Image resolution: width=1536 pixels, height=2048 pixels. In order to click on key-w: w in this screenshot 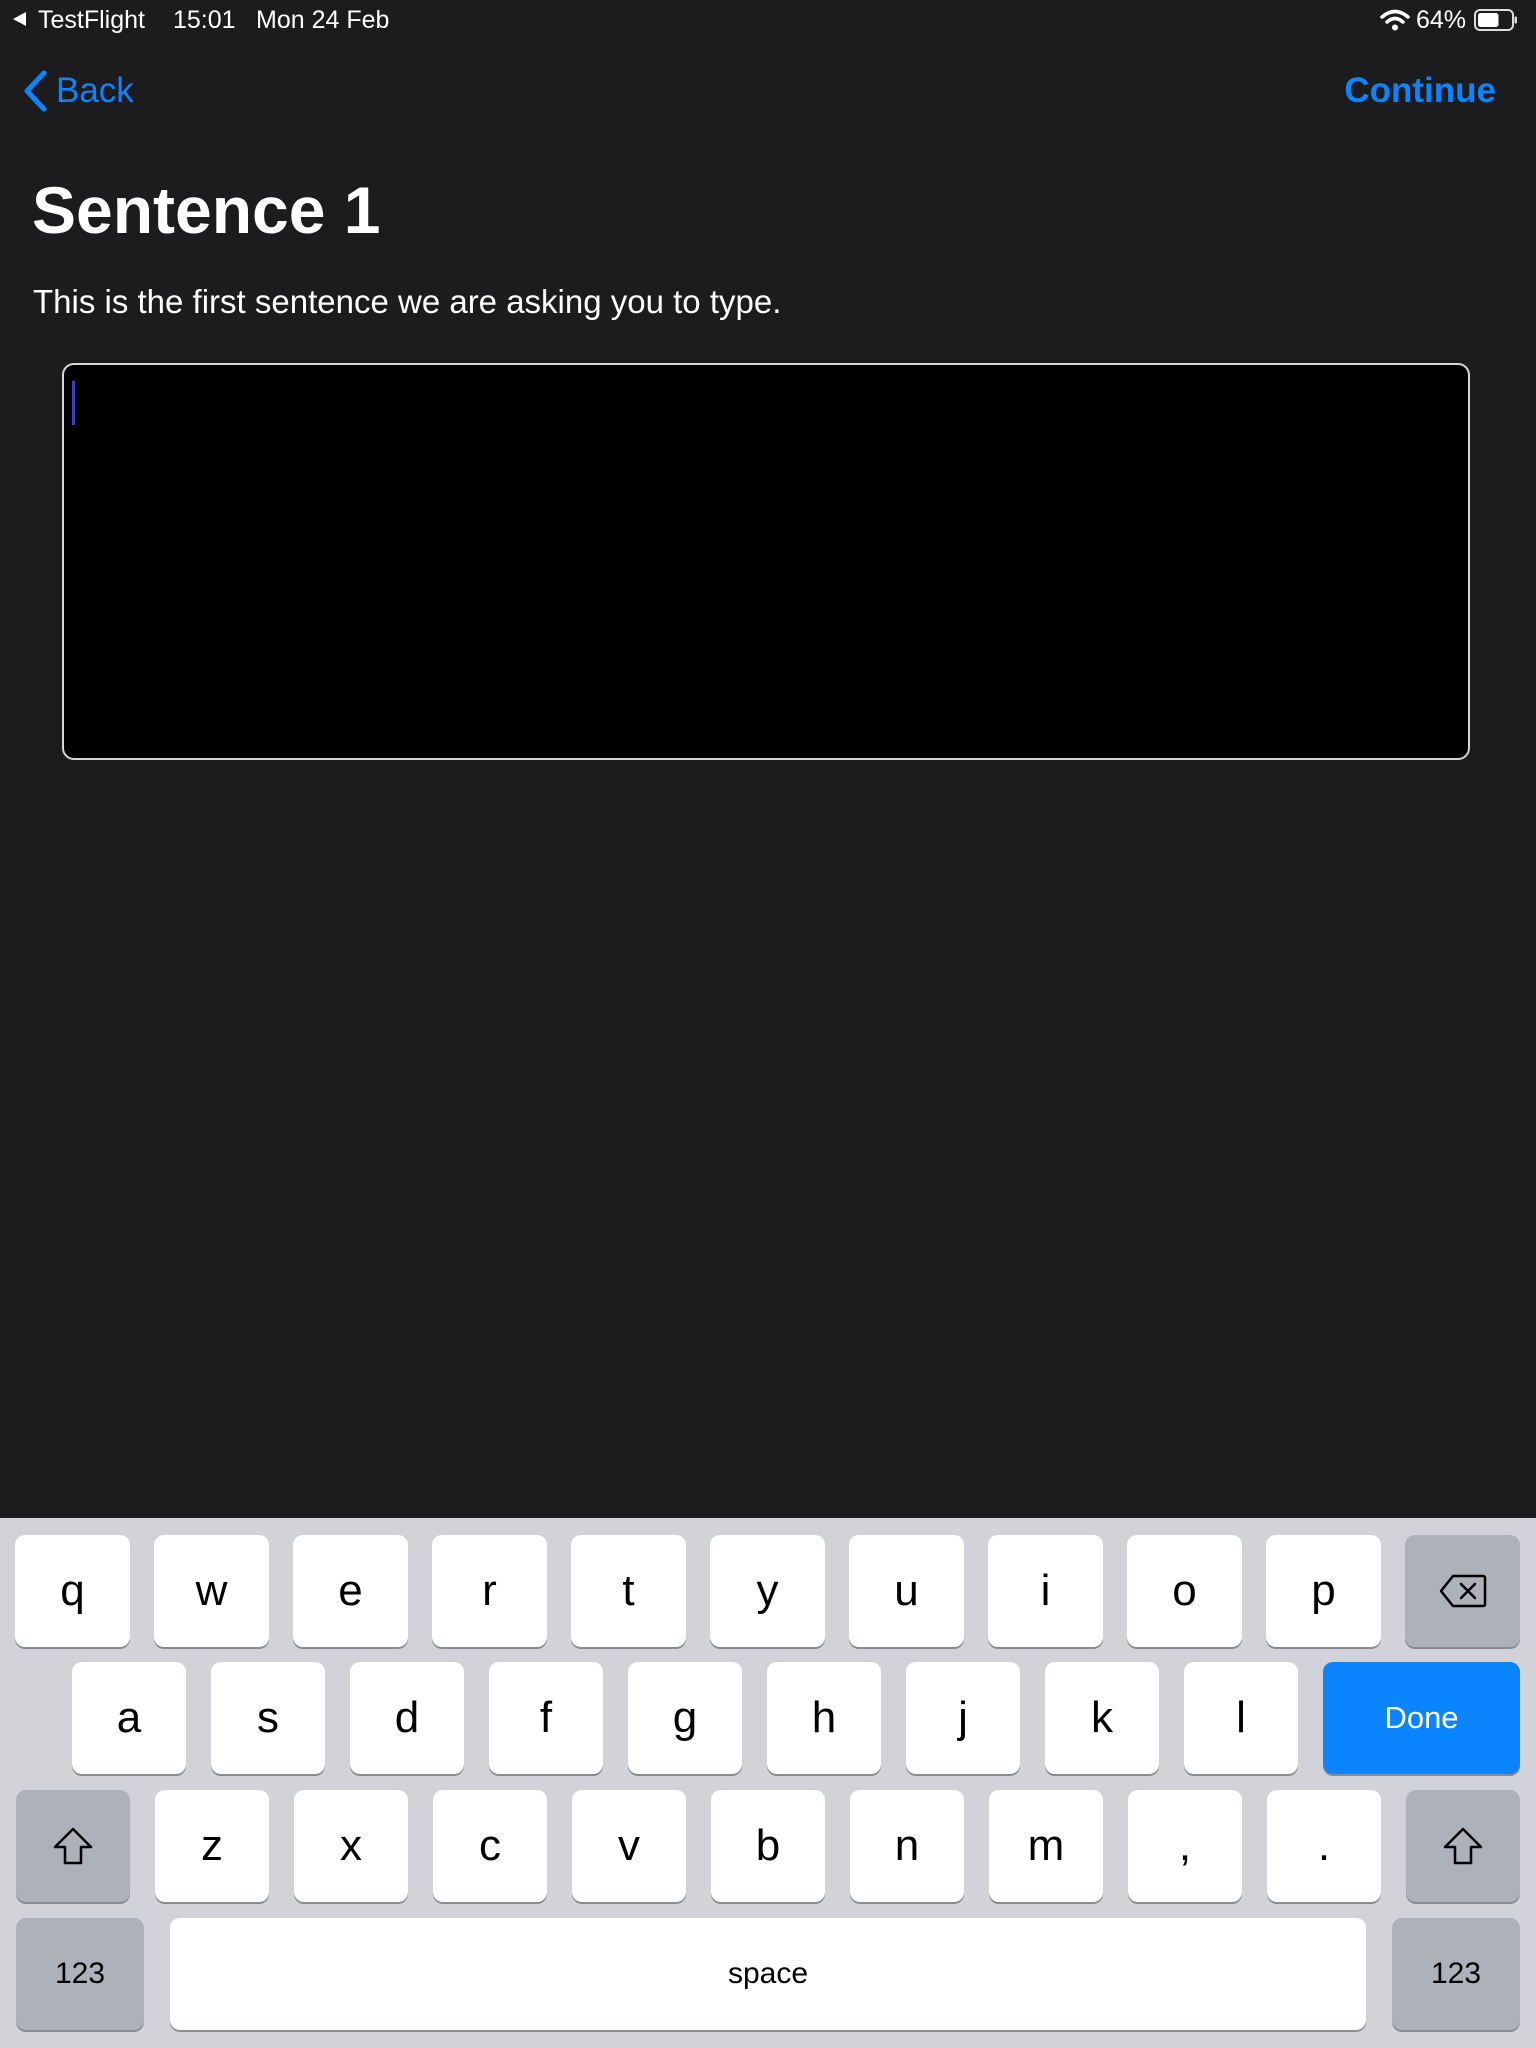, I will do `click(211, 1591)`.